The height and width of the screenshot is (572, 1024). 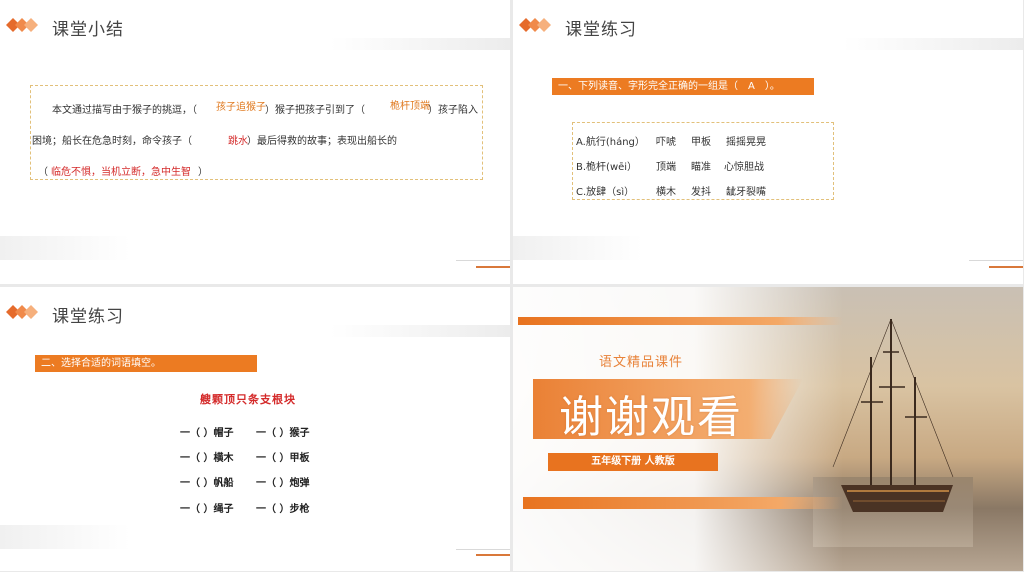 What do you see at coordinates (701, 192) in the screenshot?
I see `option-word: 发抖` at bounding box center [701, 192].